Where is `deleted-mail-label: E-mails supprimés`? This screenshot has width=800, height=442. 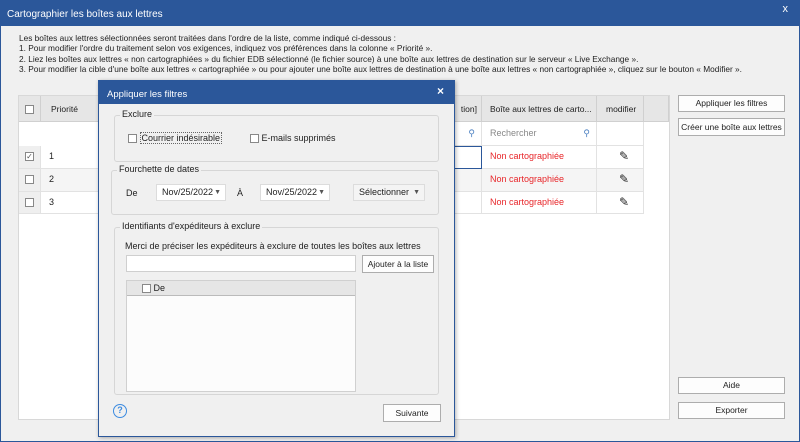
deleted-mail-label: E-mails supprimés is located at coordinates (298, 138).